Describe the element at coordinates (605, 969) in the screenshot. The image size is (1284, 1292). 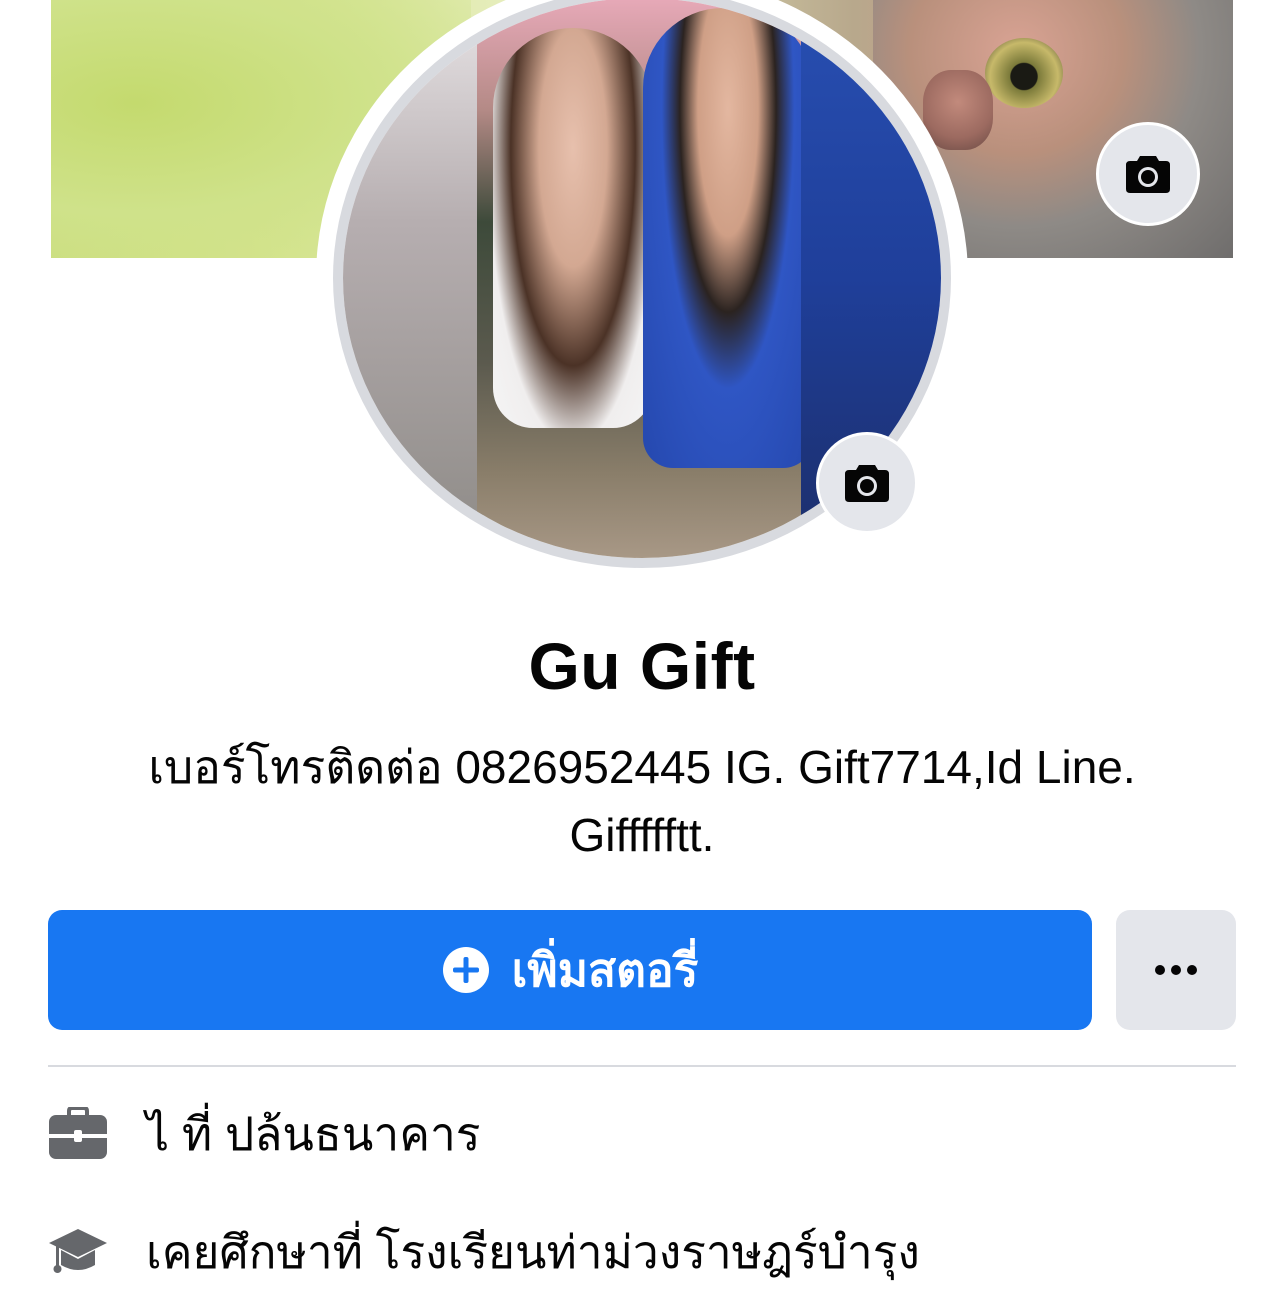
I see `add-story-label: เพิ่มสตอรี่` at that location.